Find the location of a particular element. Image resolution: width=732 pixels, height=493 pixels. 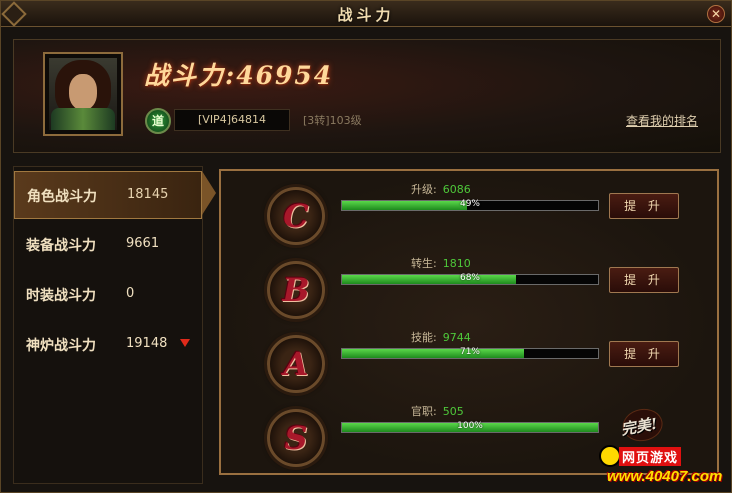

menu-item-furnace: 神炉战斗力 19148 is located at coordinates (108, 345).